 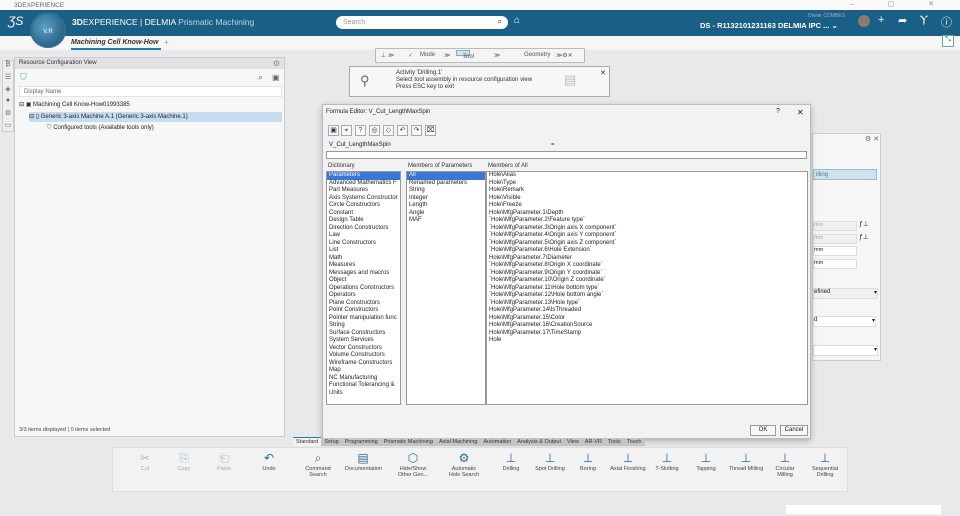 I want to click on pick-icon: ⌖, so click(x=346, y=130).